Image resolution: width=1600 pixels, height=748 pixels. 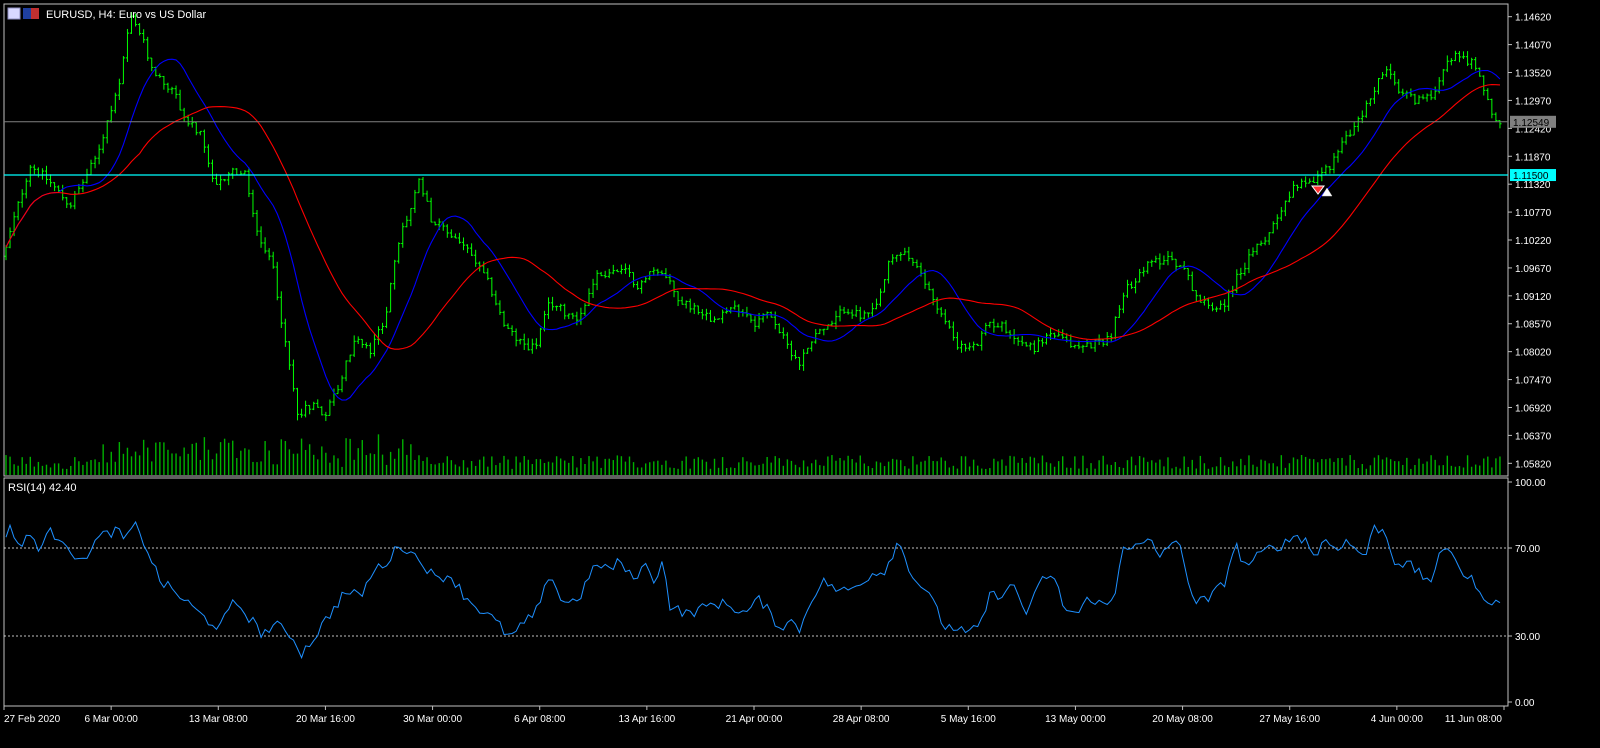 What do you see at coordinates (1525, 703) in the screenshot?
I see `rsi-tick-label: 0.00` at bounding box center [1525, 703].